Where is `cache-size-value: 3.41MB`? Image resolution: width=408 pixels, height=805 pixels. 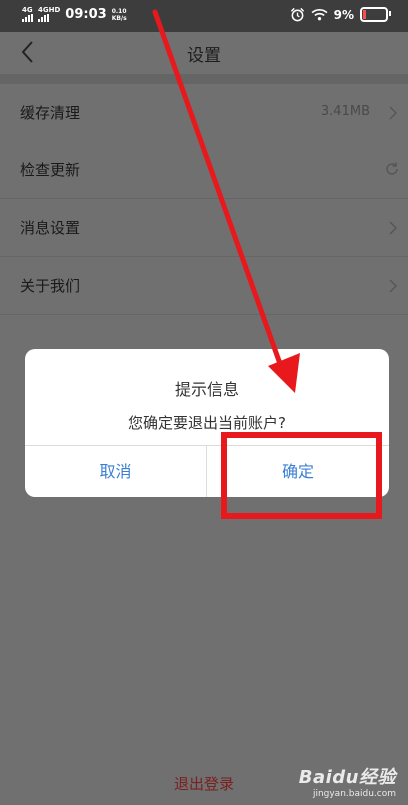
cache-size-value: 3.41MB is located at coordinates (345, 111).